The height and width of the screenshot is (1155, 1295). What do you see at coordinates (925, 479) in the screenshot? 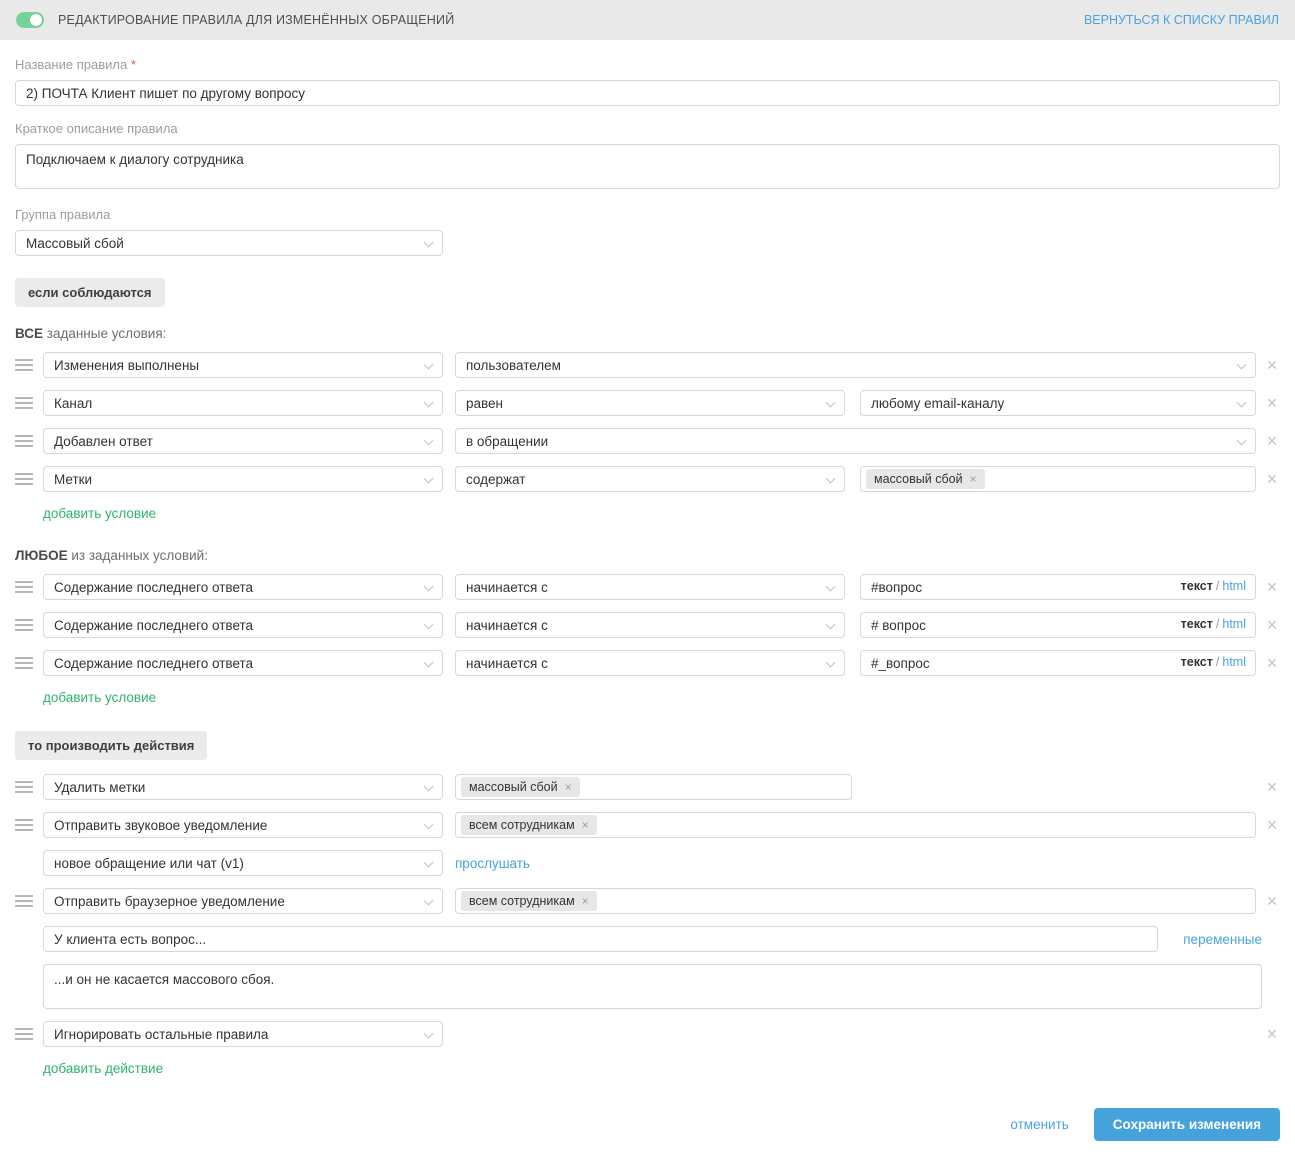
I see `tag-chip: массовый сбой ×` at bounding box center [925, 479].